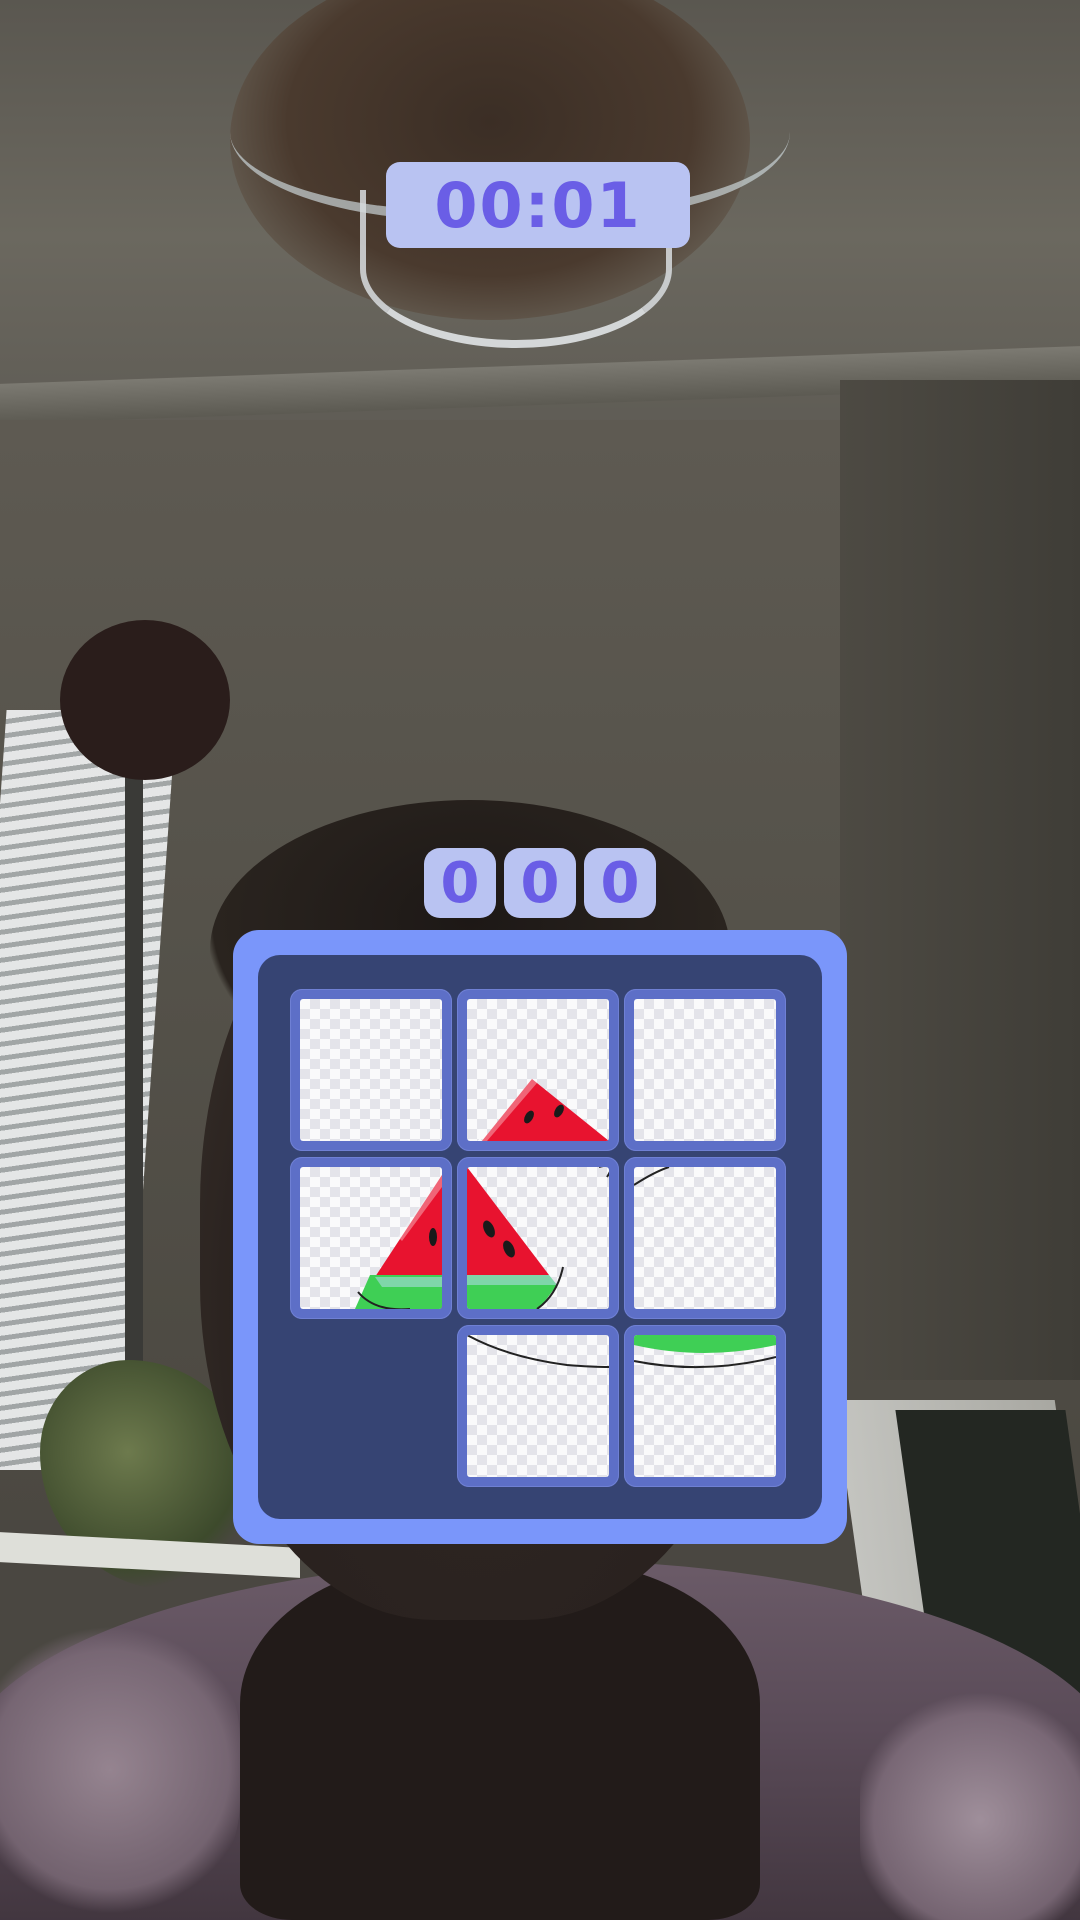 The width and height of the screenshot is (1080, 1920). What do you see at coordinates (120, 1770) in the screenshot?
I see `shirt-highlight-left` at bounding box center [120, 1770].